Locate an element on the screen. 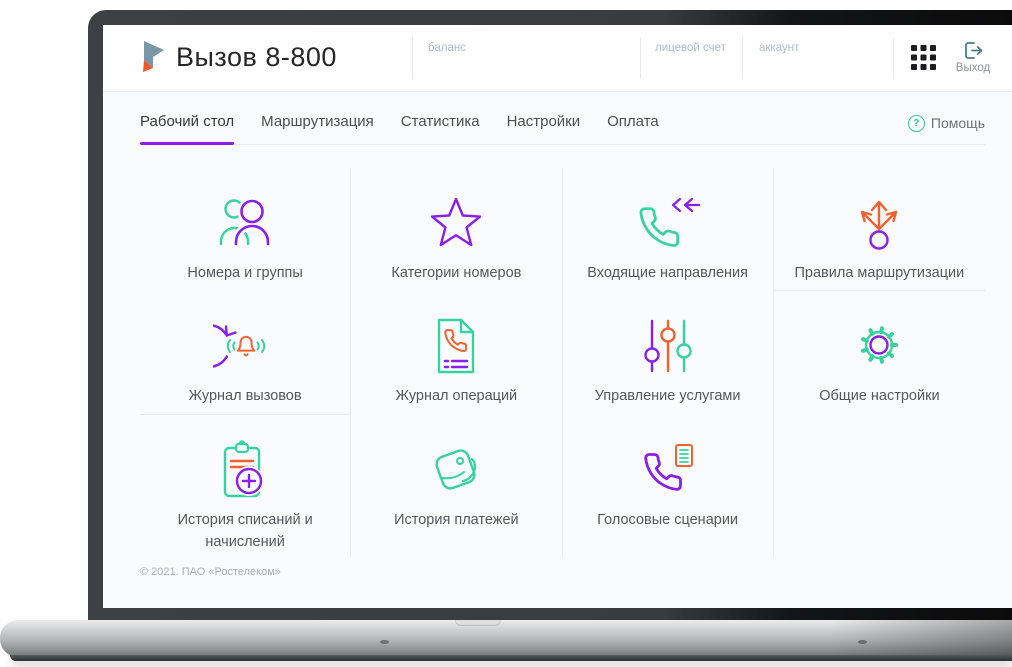 This screenshot has width=1012, height=667. tile-number-categories: Категории номеров is located at coordinates (457, 229).